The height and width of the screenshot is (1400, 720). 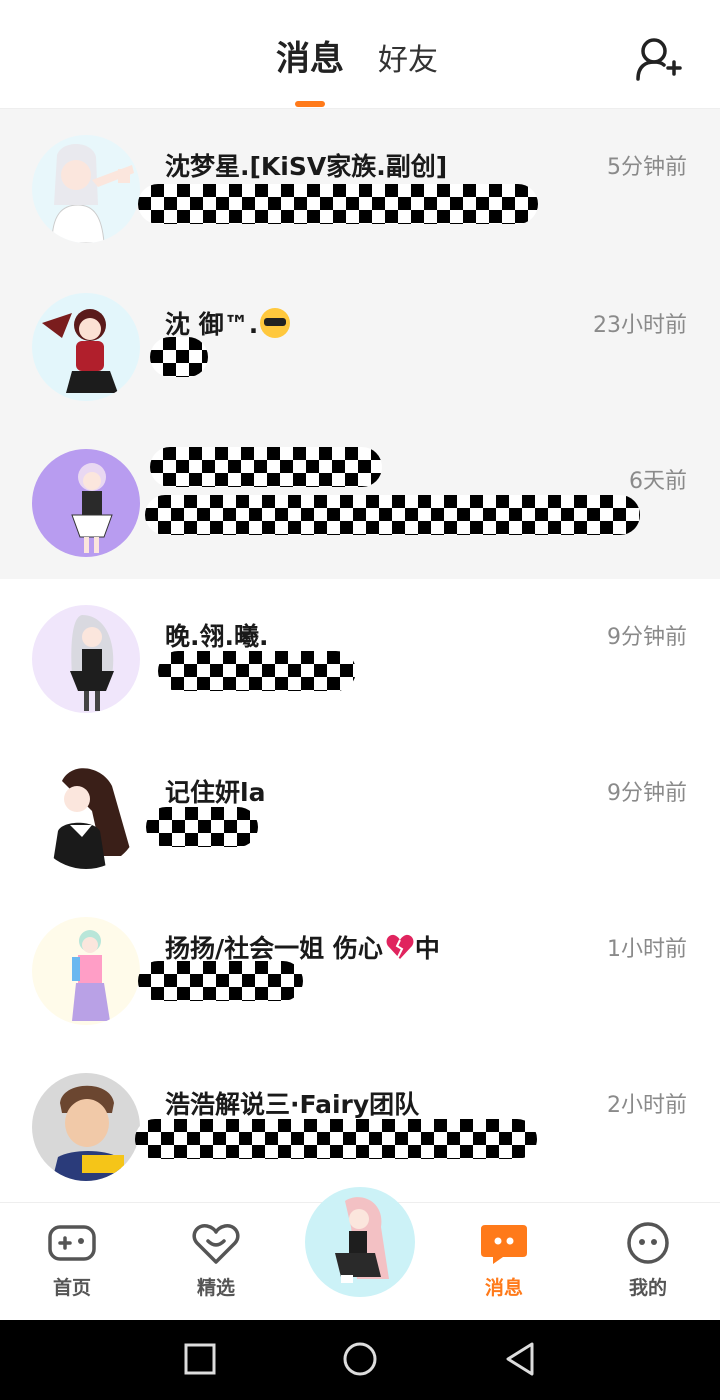 What do you see at coordinates (647, 167) in the screenshot?
I see `message-time: 5分钟前` at bounding box center [647, 167].